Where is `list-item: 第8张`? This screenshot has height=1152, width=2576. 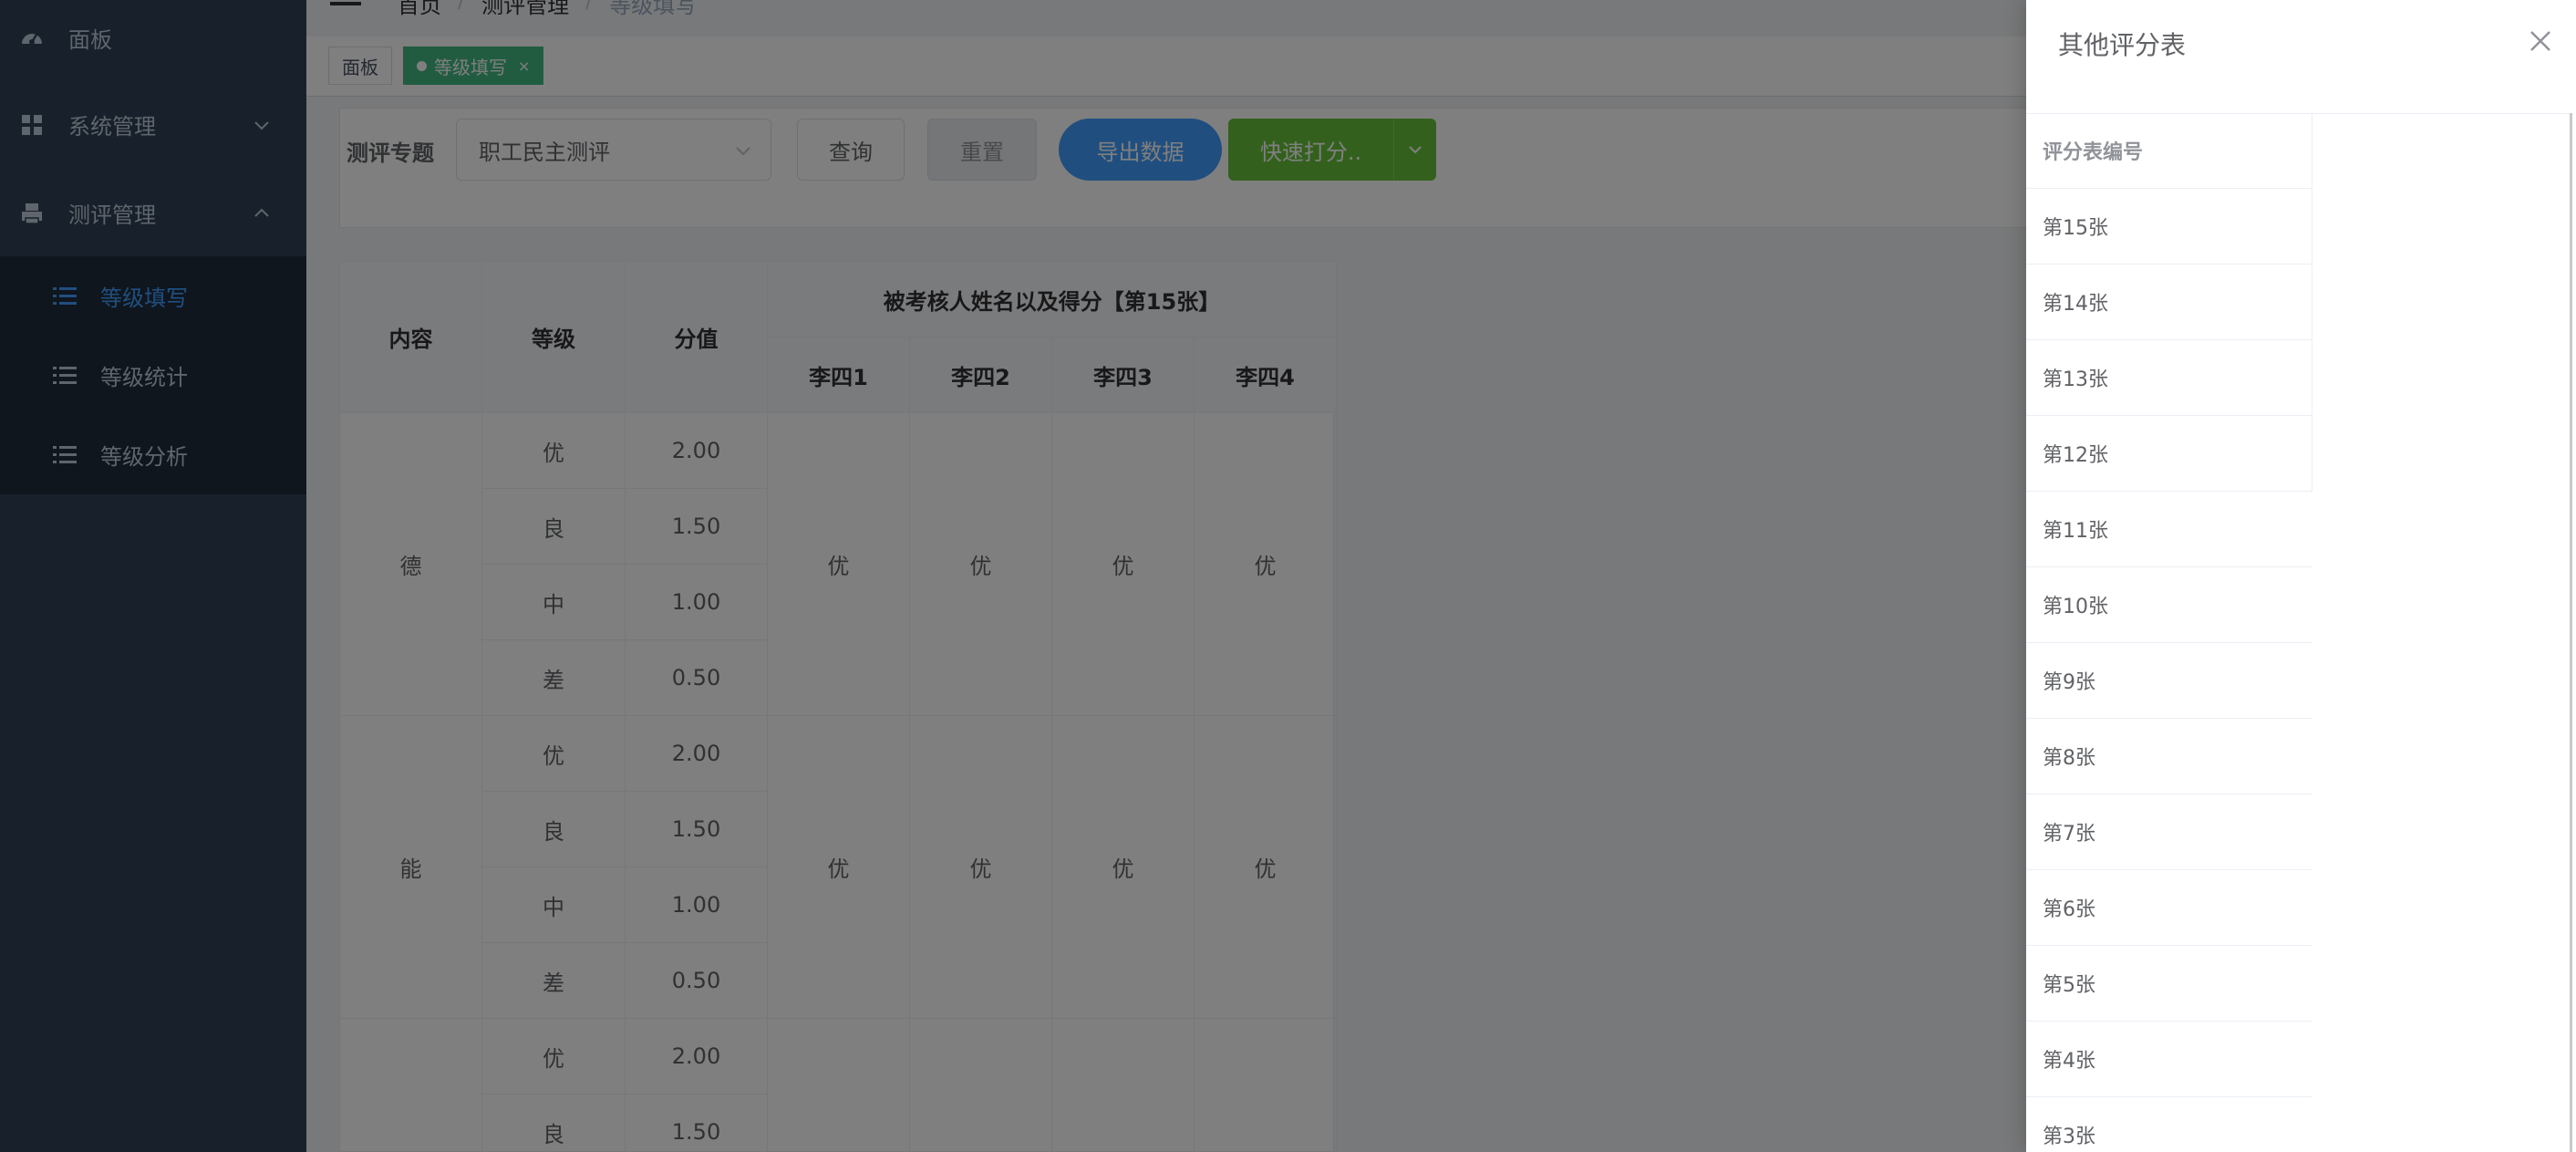 list-item: 第8张 is located at coordinates (2169, 757).